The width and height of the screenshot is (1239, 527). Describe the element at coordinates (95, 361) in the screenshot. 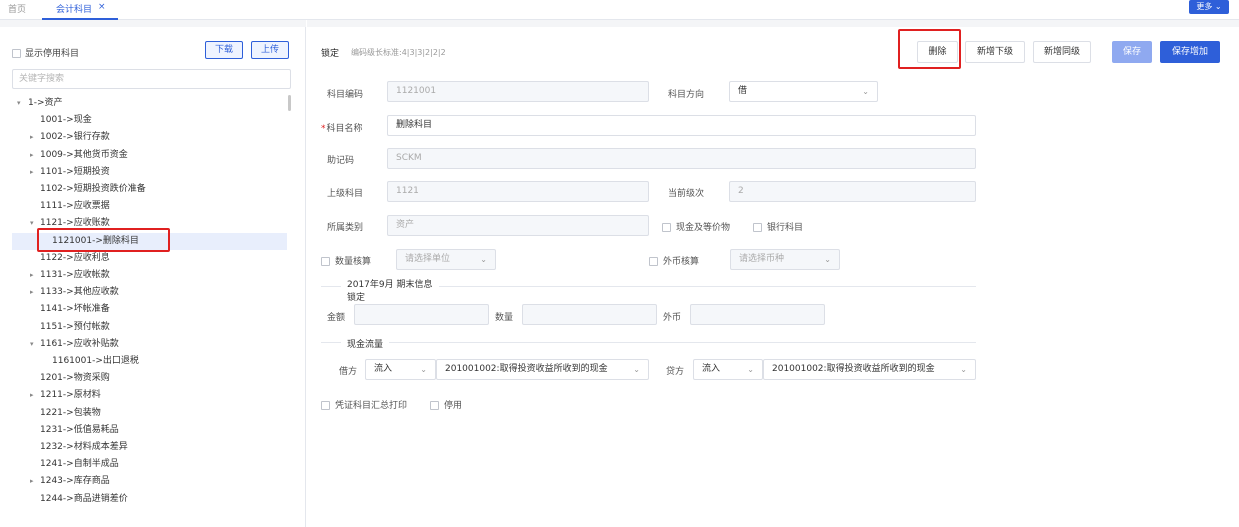

I see `tree-item: 1161001->出口退税` at that location.